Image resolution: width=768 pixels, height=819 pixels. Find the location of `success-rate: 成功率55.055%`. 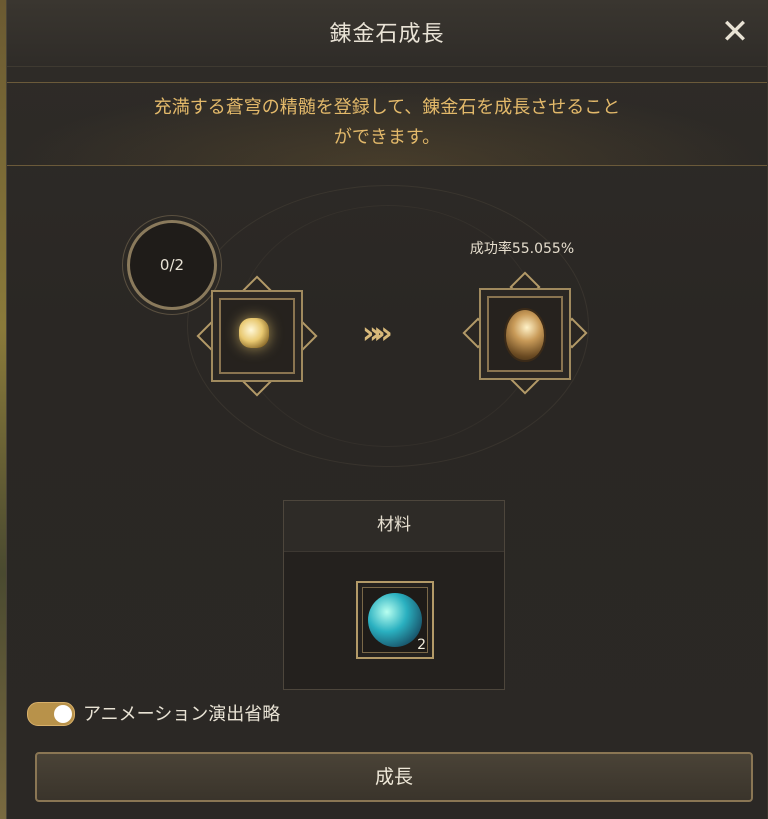

success-rate: 成功率55.055% is located at coordinates (522, 249).